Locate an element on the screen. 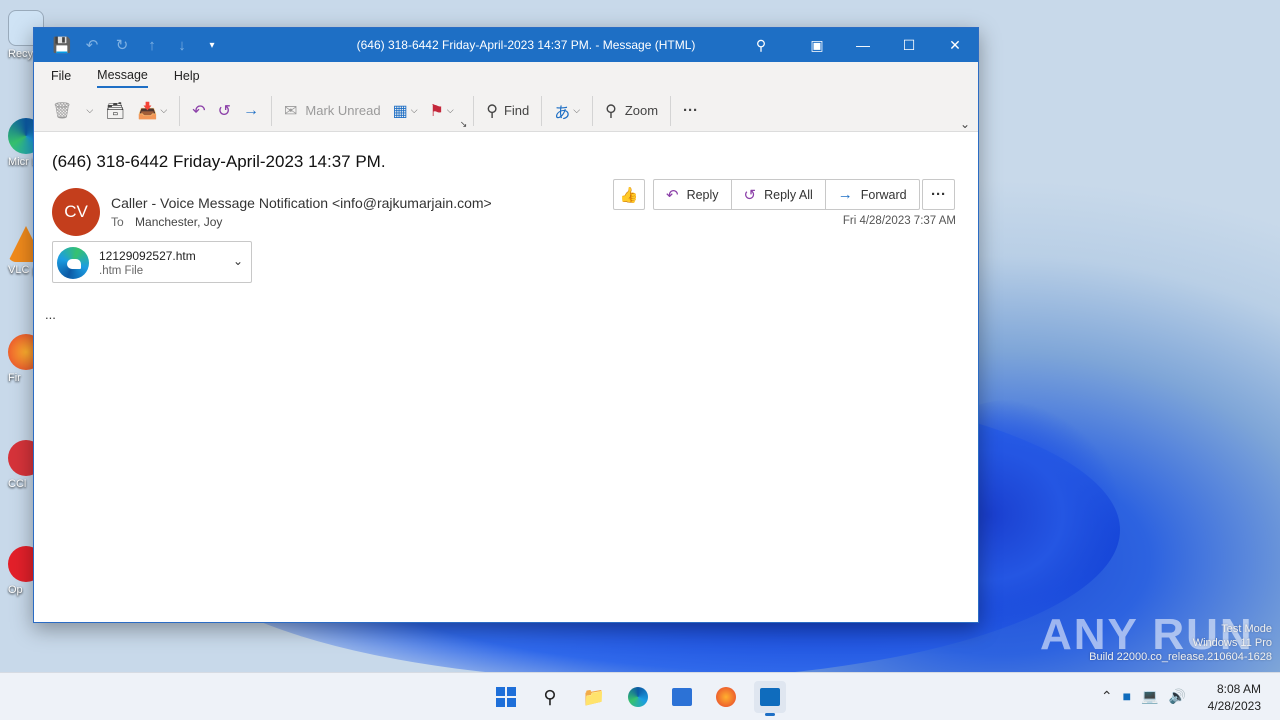 Image resolution: width=1280 pixels, height=720 pixels. ribbon-reply-all-button: ↺ is located at coordinates (224, 111).